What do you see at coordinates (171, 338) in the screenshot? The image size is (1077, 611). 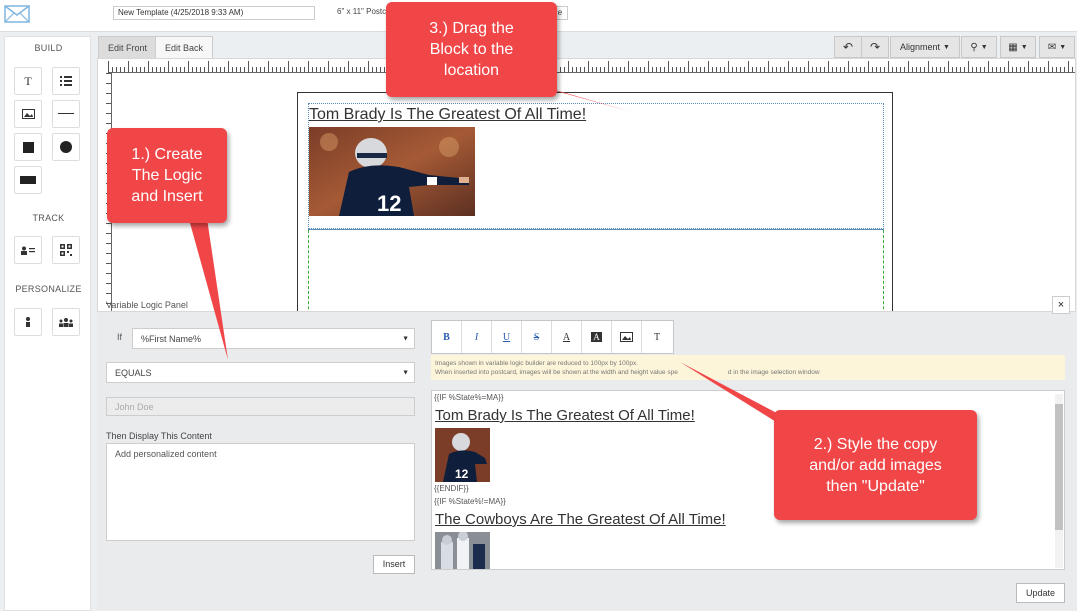 I see `if-field-value: %First Name%` at bounding box center [171, 338].